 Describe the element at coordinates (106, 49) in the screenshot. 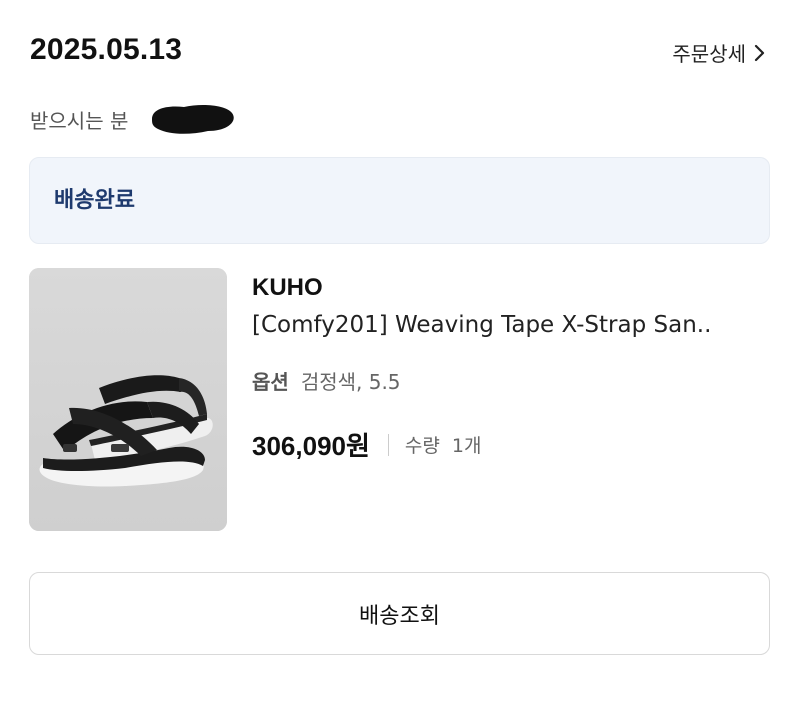

I see `order-date: 2025.05.13` at that location.